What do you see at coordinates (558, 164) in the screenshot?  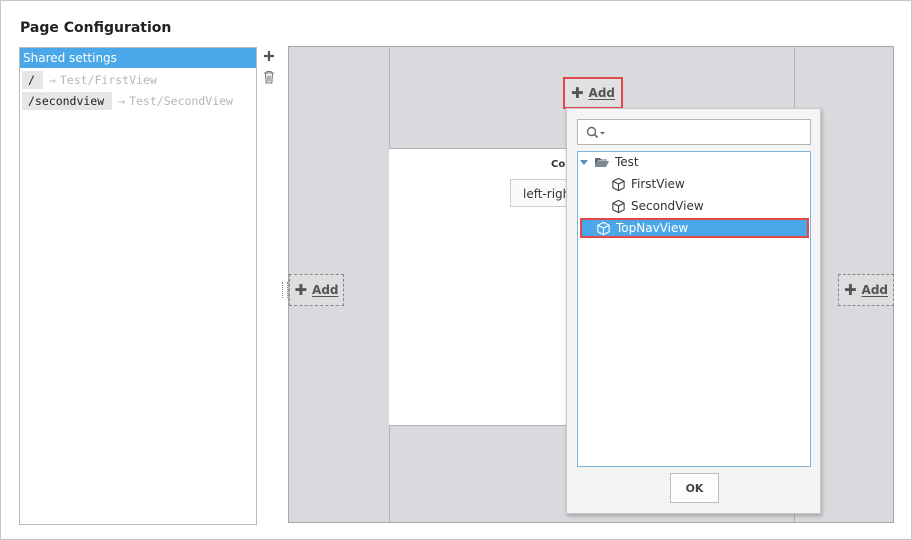 I see `center-label: Co` at bounding box center [558, 164].